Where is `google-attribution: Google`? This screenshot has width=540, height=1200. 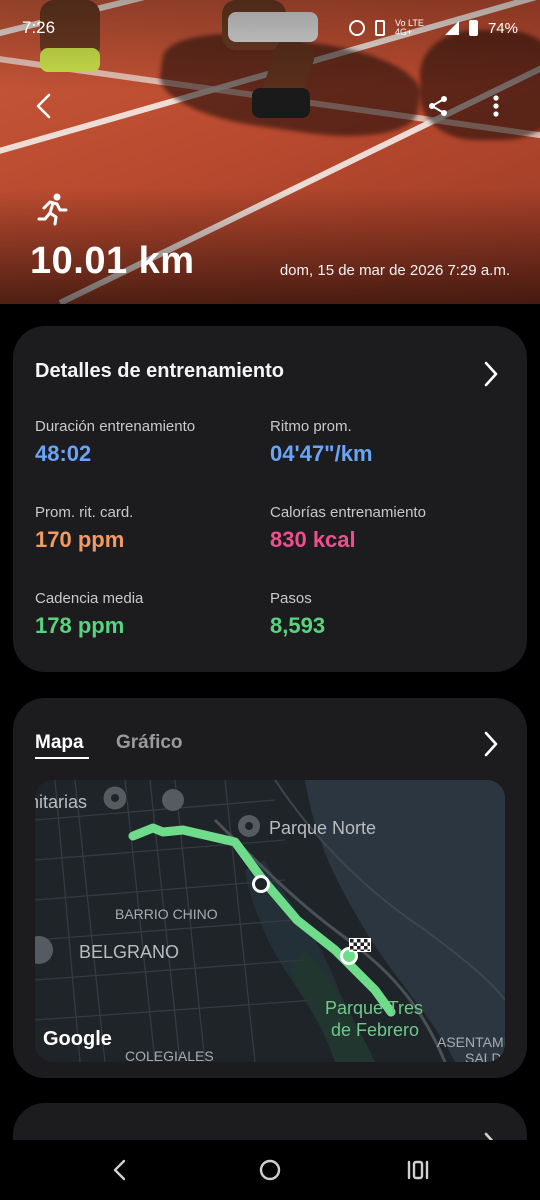 google-attribution: Google is located at coordinates (77, 1039).